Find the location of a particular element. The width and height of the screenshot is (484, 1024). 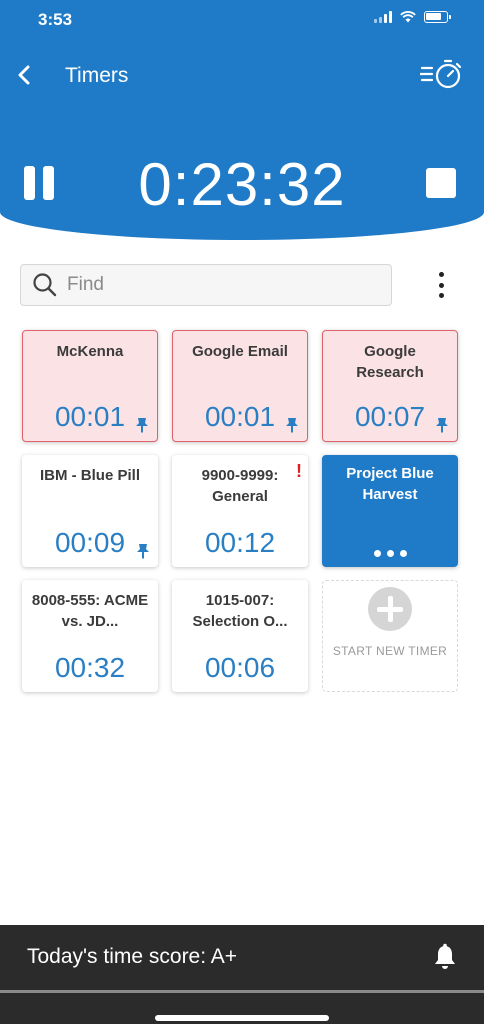

more-options-button is located at coordinates (441, 285).